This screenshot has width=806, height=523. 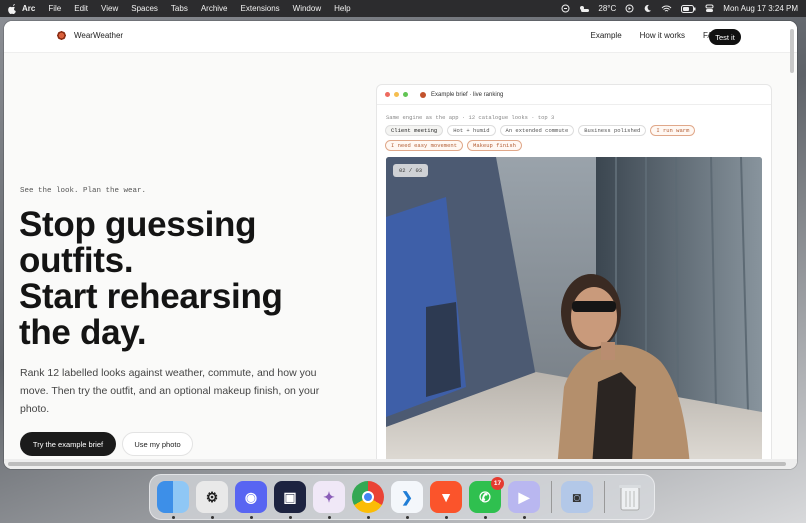 I want to click on use-my-photo-button: Use my photo, so click(x=157, y=444).